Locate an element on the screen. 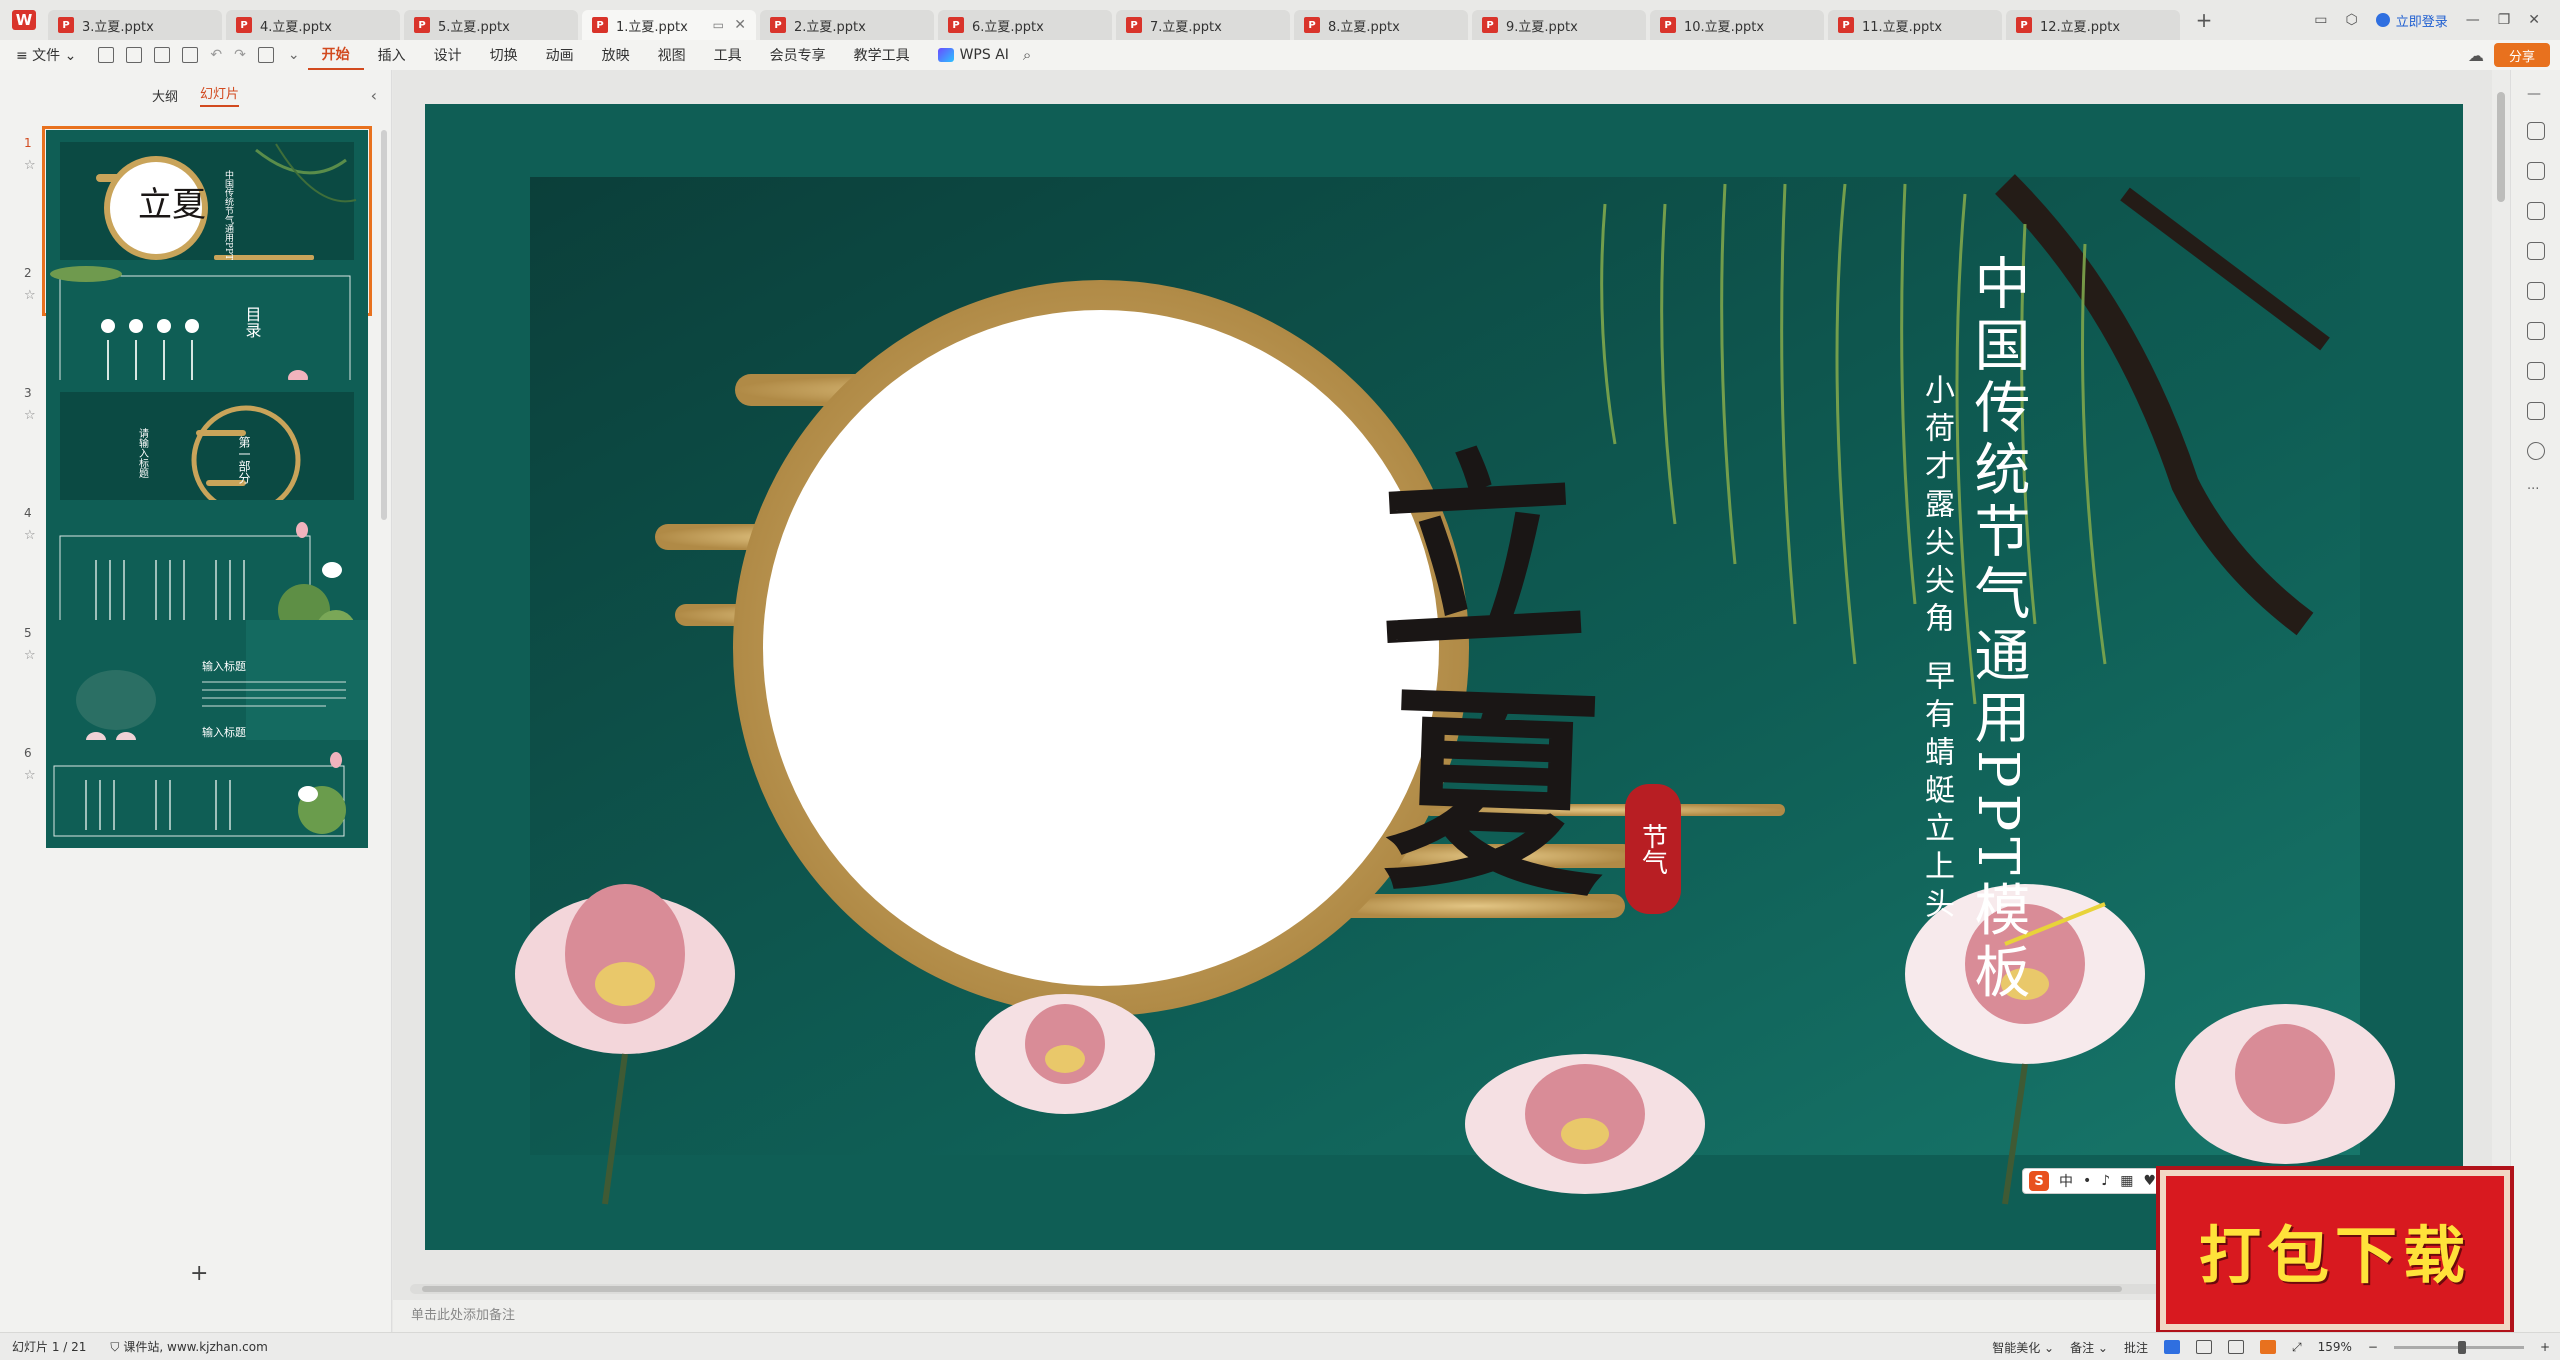  ime-mode: 中 is located at coordinates (2066, 1181).